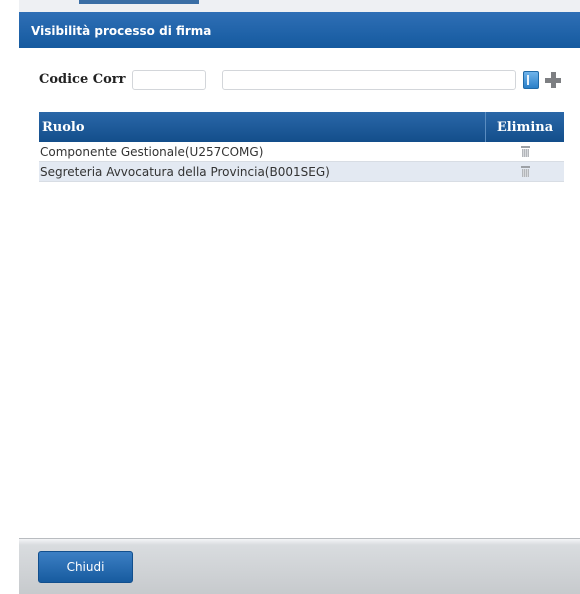 This screenshot has height=594, width=580. What do you see at coordinates (525, 127) in the screenshot?
I see `column-header-elimina: Elimina` at bounding box center [525, 127].